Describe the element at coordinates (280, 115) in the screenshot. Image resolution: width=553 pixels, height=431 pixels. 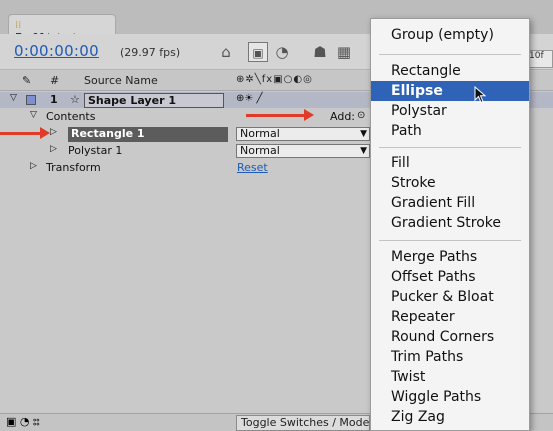
I see `callout-arrow-add` at that location.